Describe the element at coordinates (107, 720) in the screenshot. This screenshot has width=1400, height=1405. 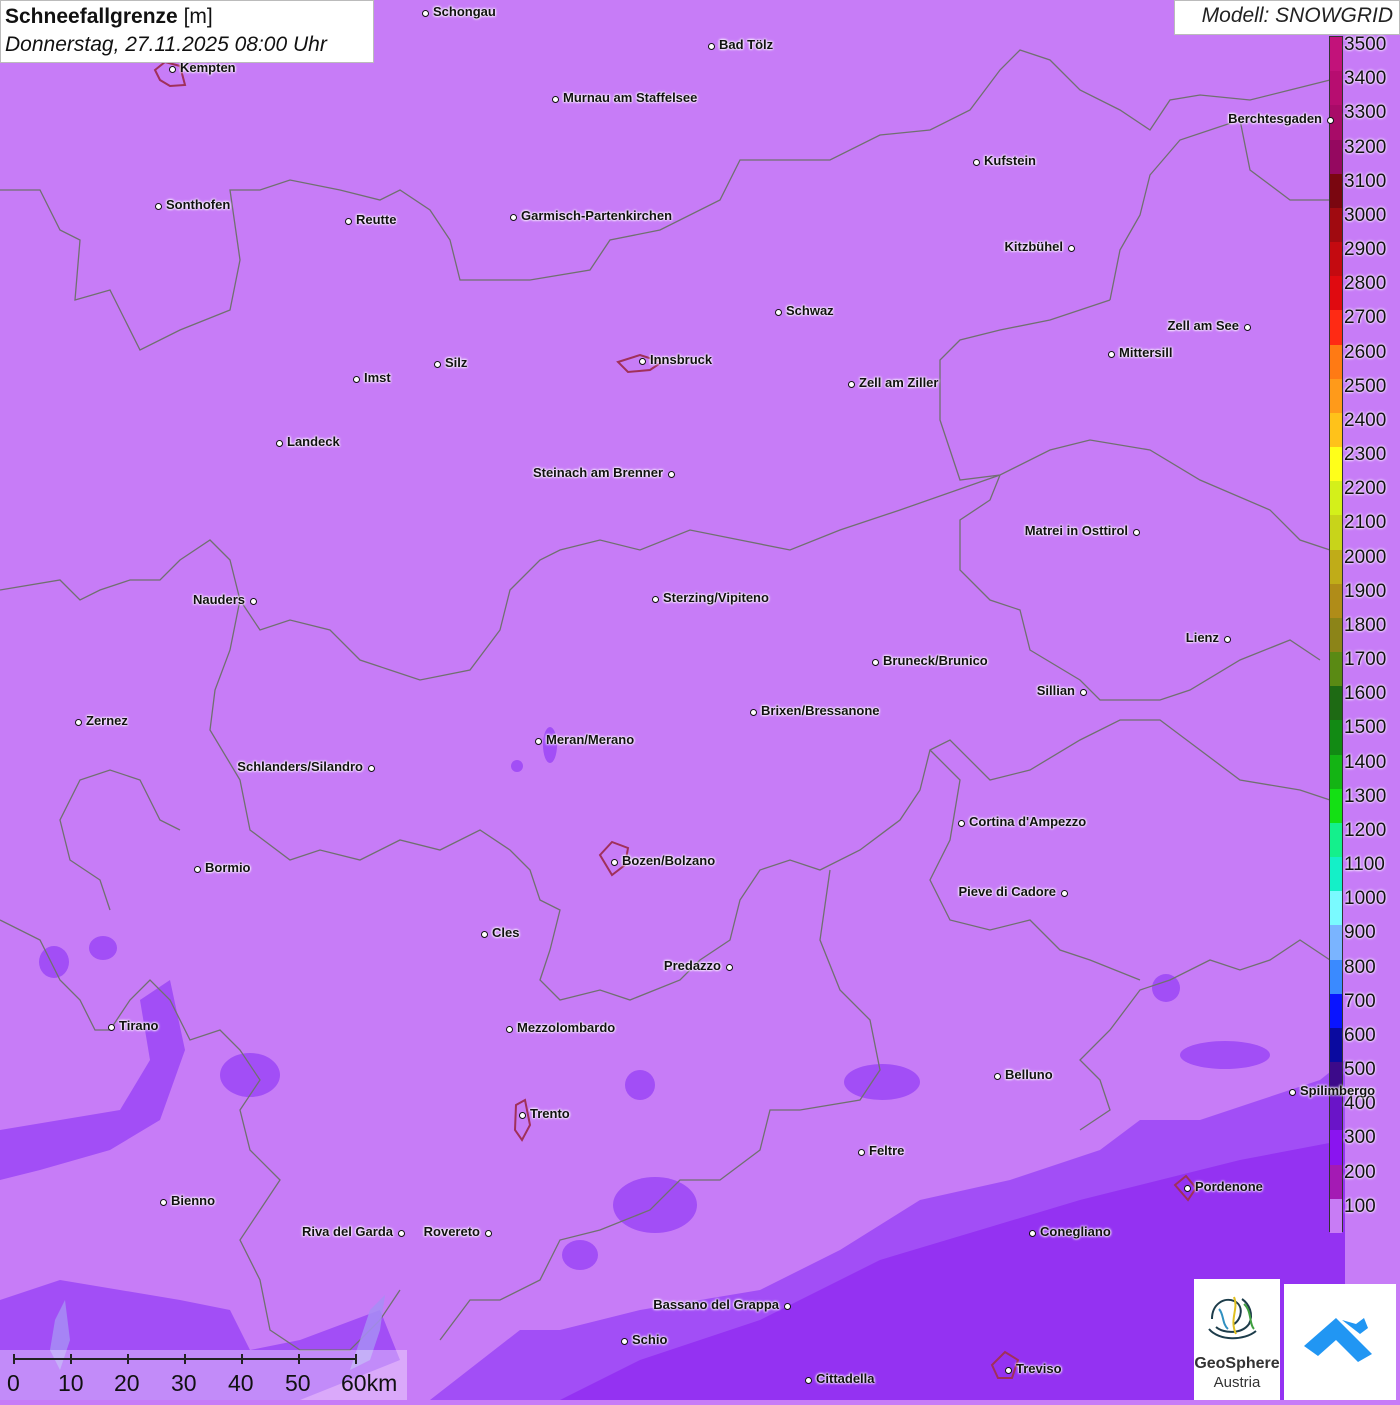
I see `city-label: Zernez` at that location.